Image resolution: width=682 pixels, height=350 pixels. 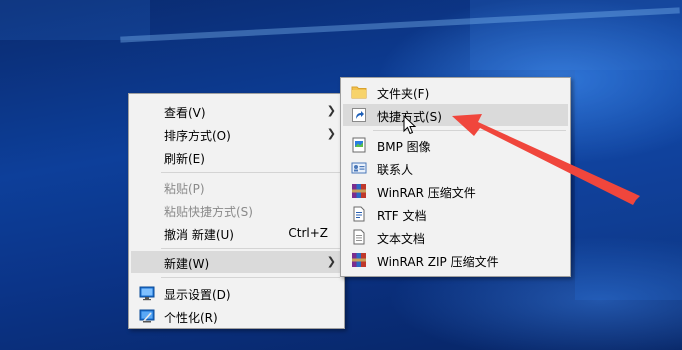 I want to click on submenu-item-text-document: 文本文档, so click(x=455, y=237).